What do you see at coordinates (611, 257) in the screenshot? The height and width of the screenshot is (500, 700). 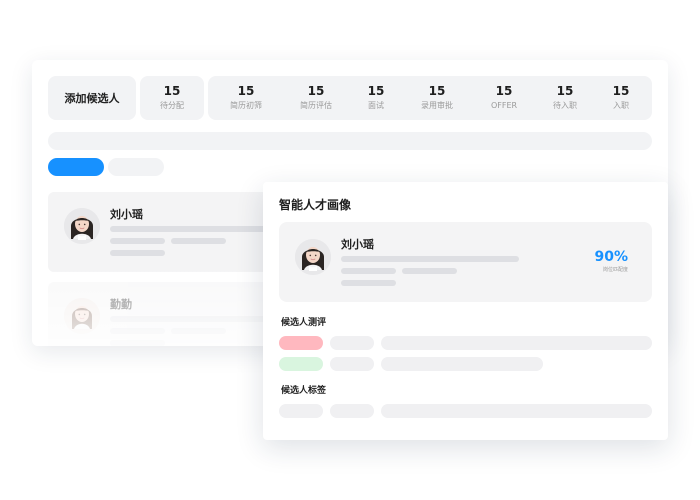 I see `match-score: 90%` at bounding box center [611, 257].